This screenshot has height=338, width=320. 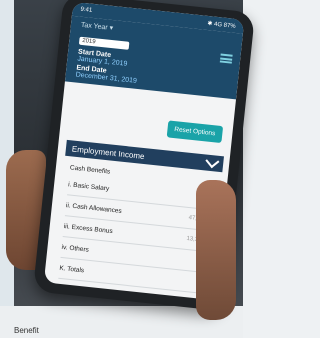 I want to click on status-time: 9:41, so click(x=86, y=10).